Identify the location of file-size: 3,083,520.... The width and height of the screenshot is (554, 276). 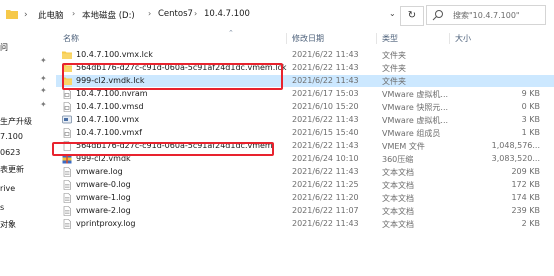
(515, 158).